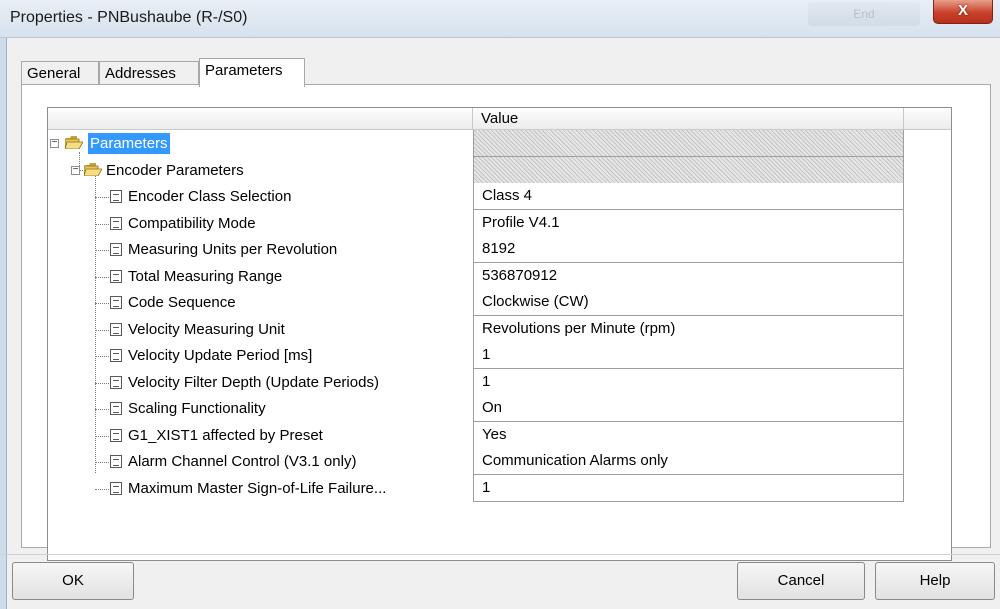 Image resolution: width=1000 pixels, height=609 pixels. Describe the element at coordinates (197, 408) in the screenshot. I see `param-label: Scaling Functionality` at that location.